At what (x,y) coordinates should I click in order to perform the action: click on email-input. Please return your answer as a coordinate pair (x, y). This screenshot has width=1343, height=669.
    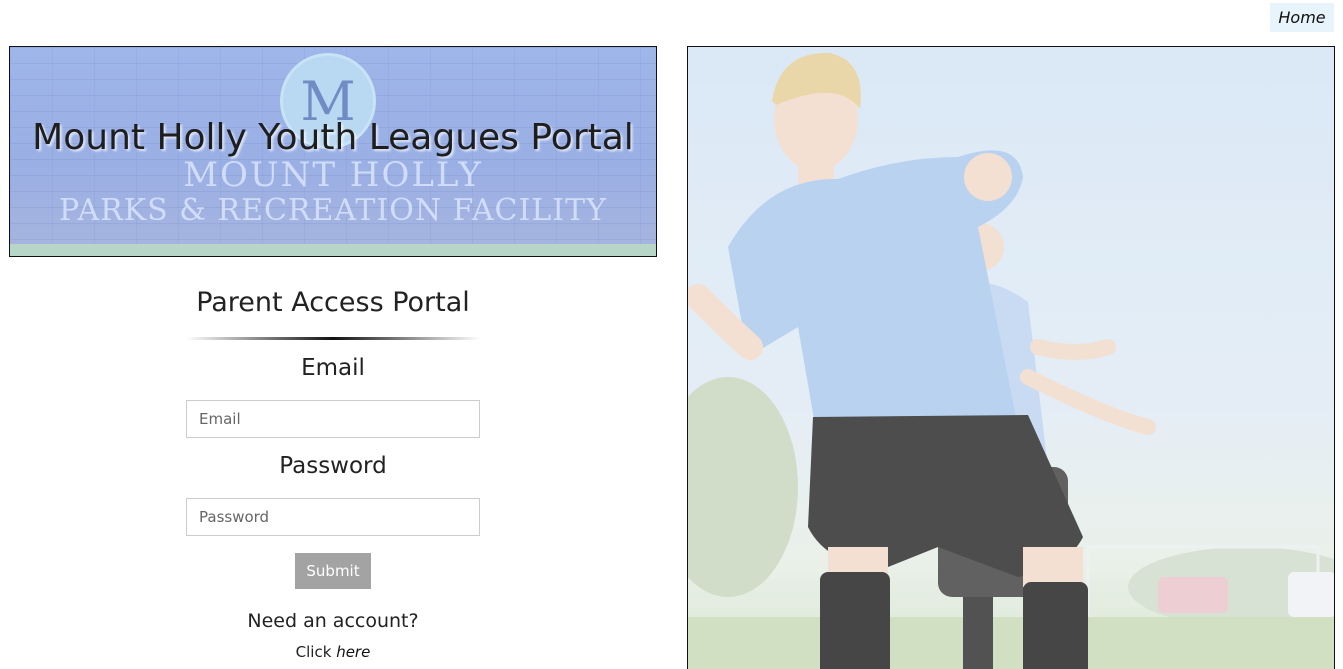
    Looking at the image, I should click on (333, 419).